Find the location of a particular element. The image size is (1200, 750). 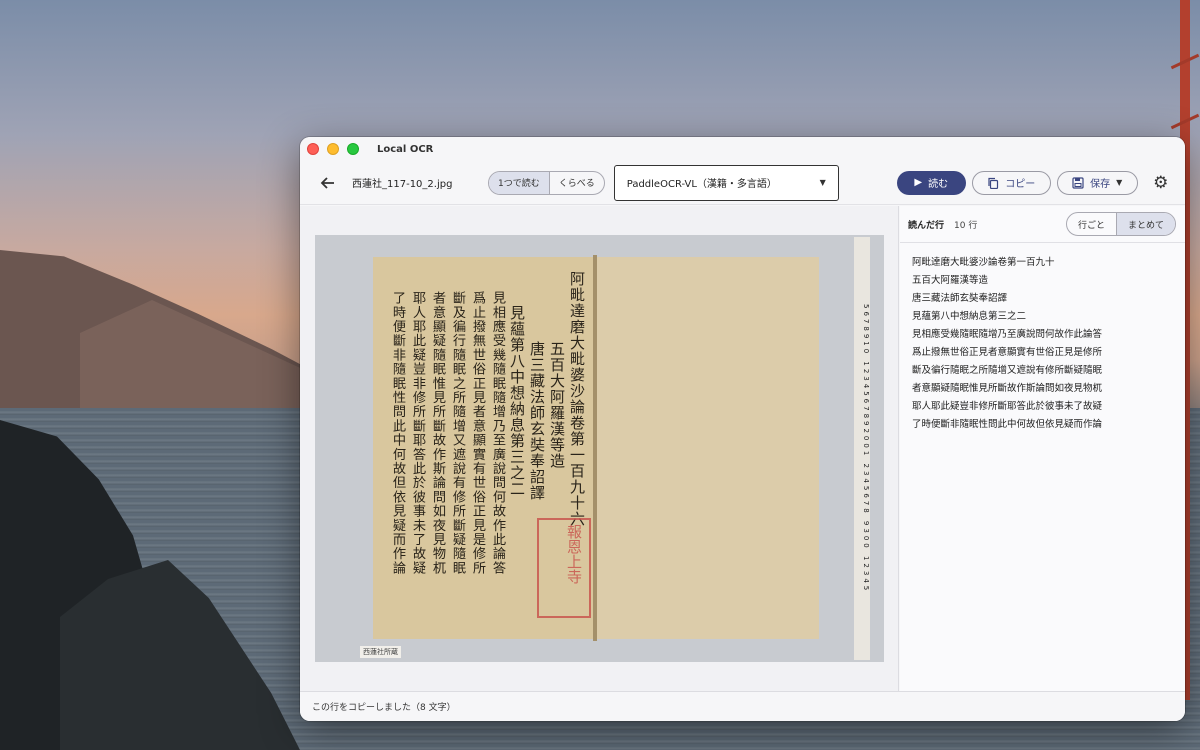

save-button: 保存 ▼ is located at coordinates (1097, 182).